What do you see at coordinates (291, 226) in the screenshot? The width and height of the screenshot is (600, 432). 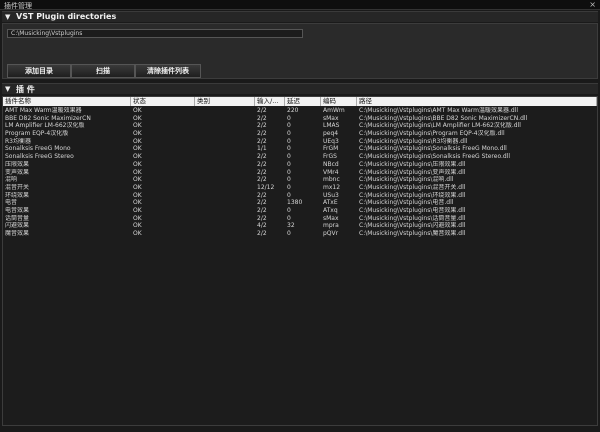 I see `cell-latency: 32` at bounding box center [291, 226].